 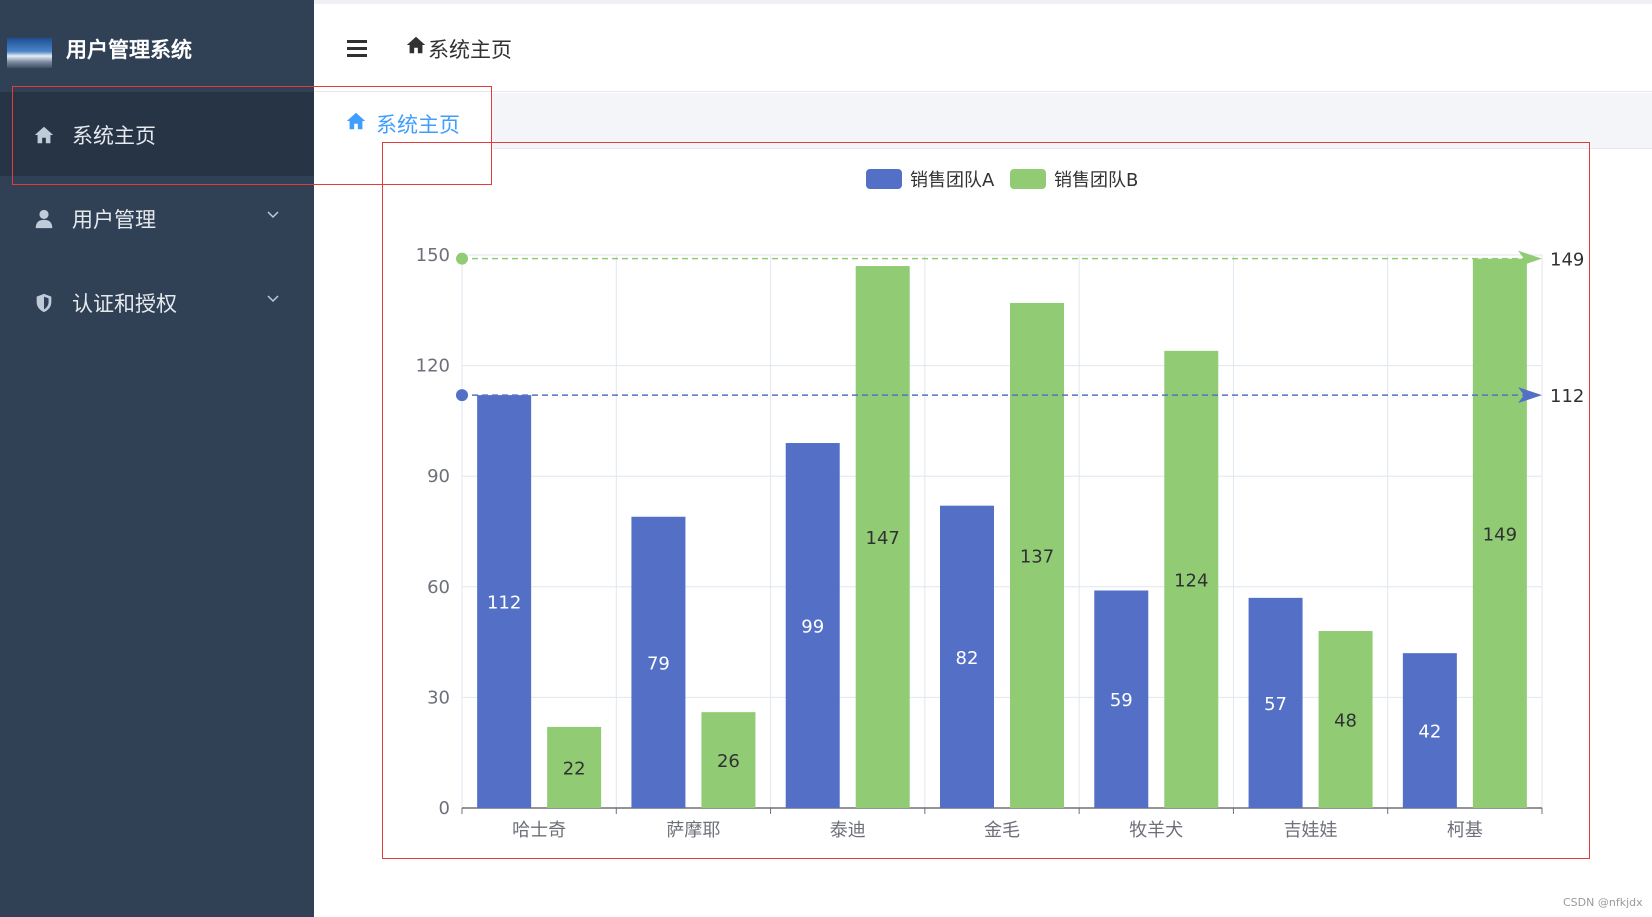 I want to click on y-tick-label: 120, so click(x=433, y=366).